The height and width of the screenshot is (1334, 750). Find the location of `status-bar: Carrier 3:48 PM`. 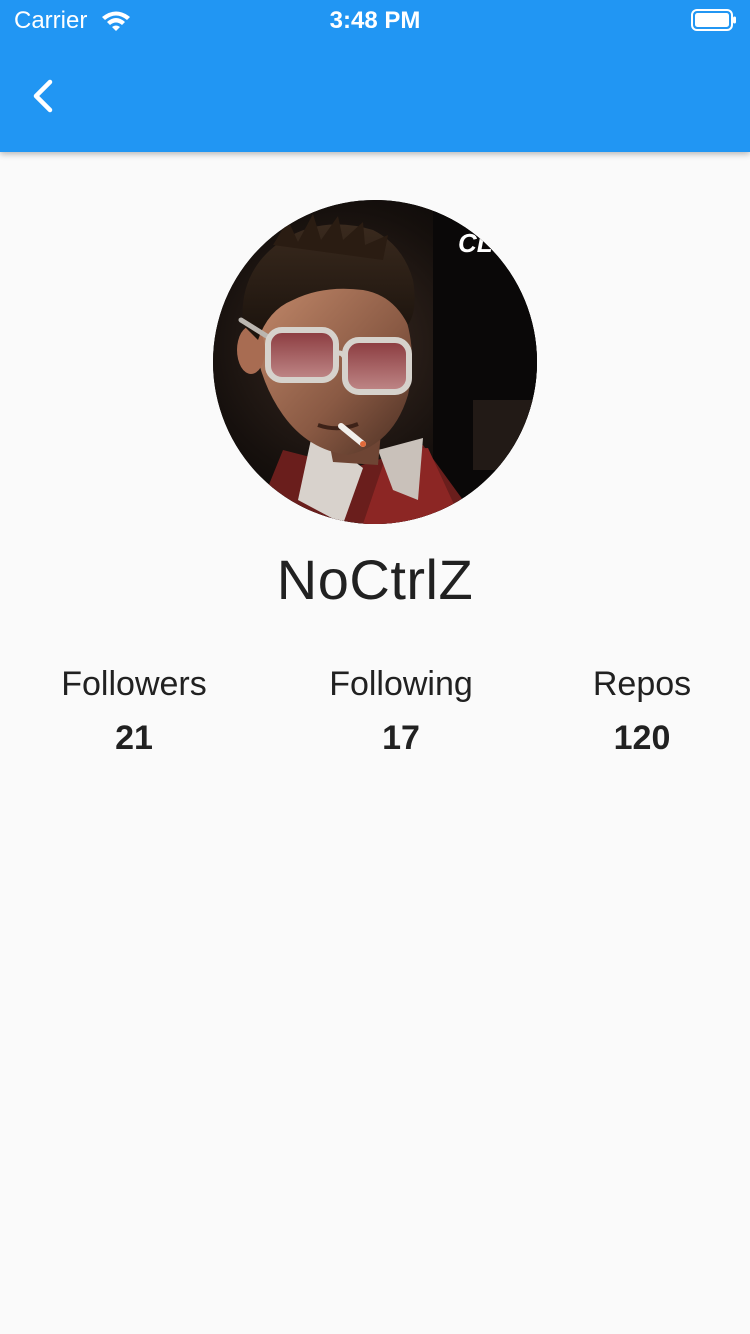

status-bar: Carrier 3:48 PM is located at coordinates (375, 20).